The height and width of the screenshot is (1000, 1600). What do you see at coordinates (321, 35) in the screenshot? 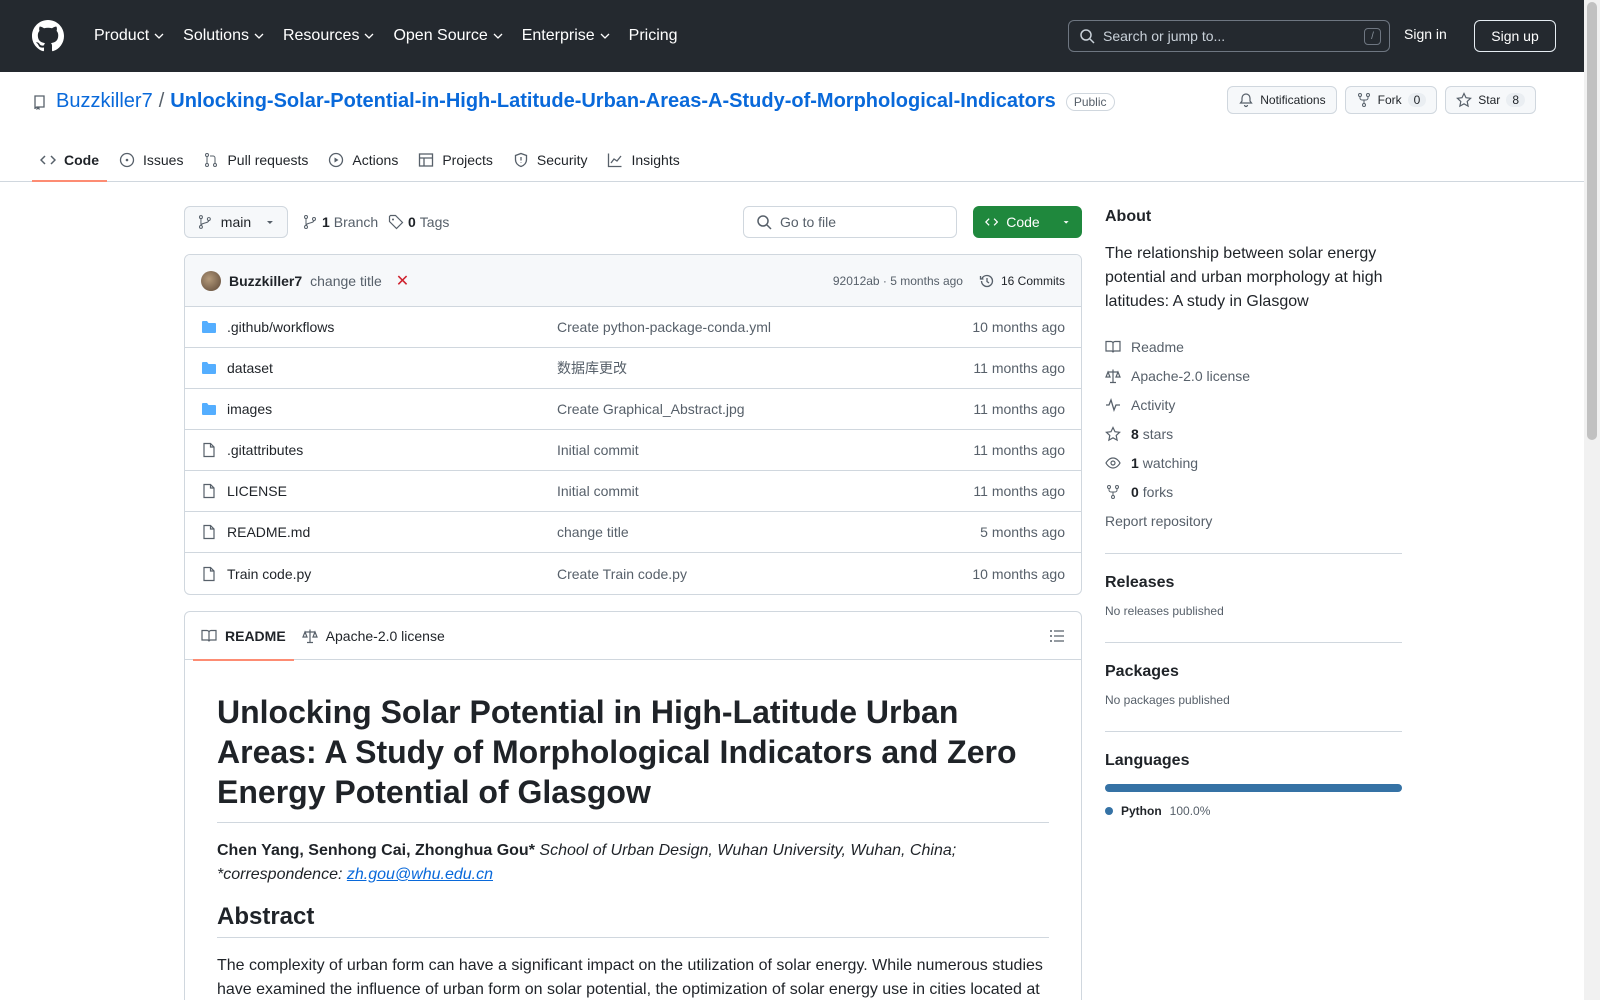
I see `nav-label: Resources` at bounding box center [321, 35].